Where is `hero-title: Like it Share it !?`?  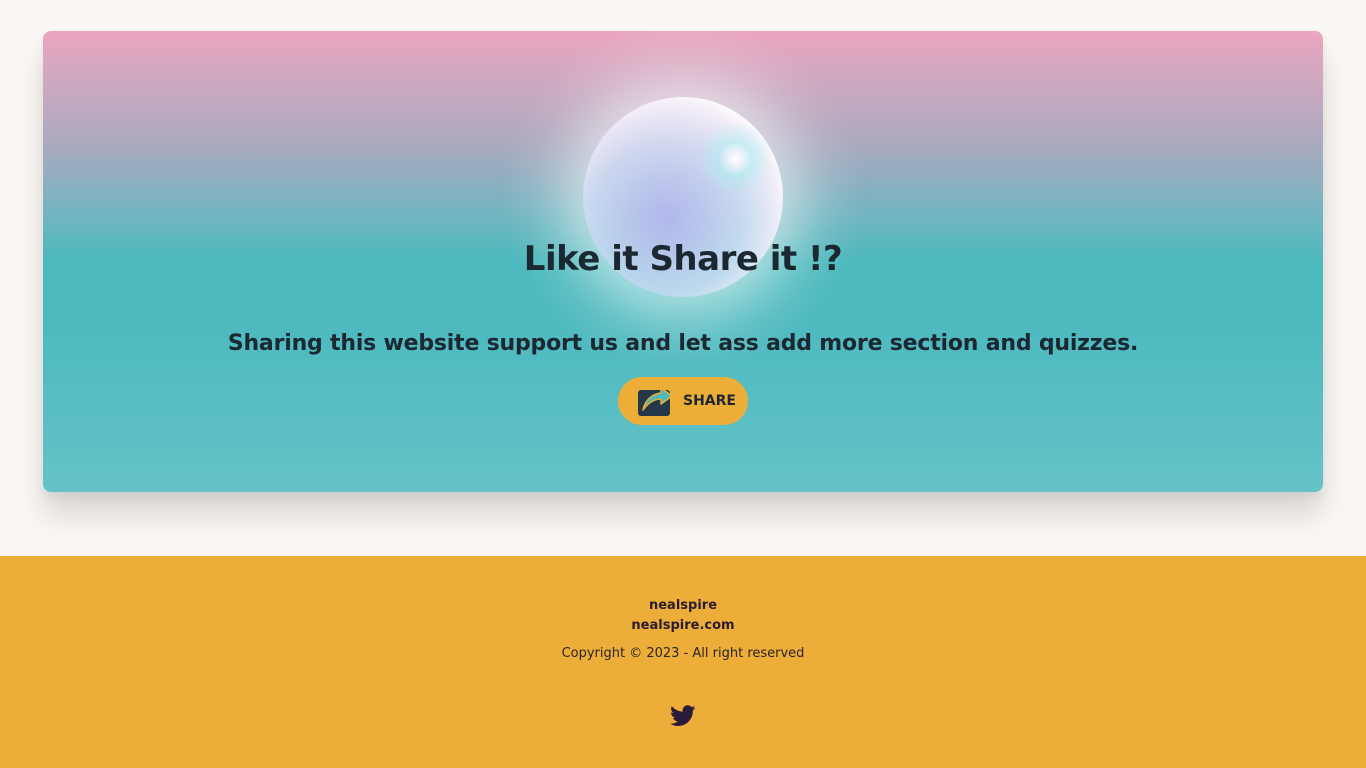 hero-title: Like it Share it !? is located at coordinates (683, 259).